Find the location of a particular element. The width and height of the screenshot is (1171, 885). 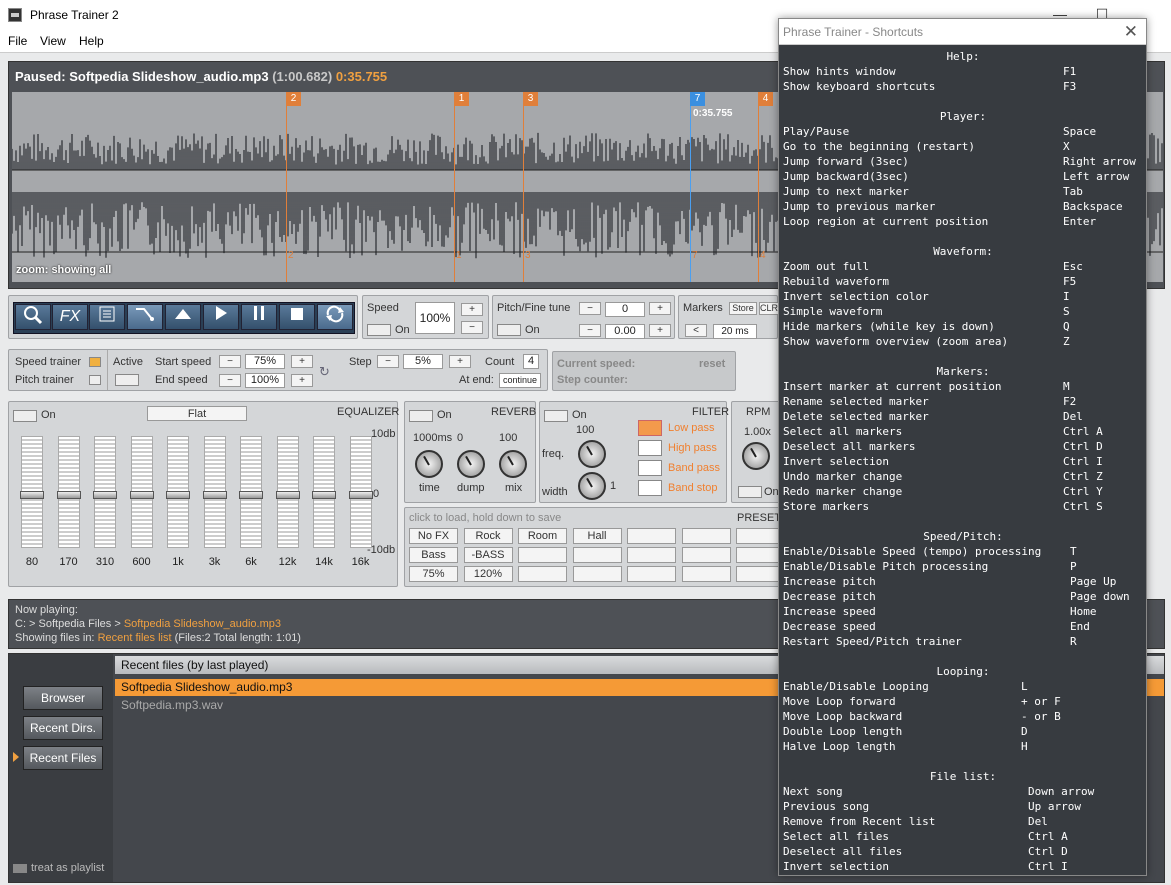

browser-button: Browser is located at coordinates (63, 698).